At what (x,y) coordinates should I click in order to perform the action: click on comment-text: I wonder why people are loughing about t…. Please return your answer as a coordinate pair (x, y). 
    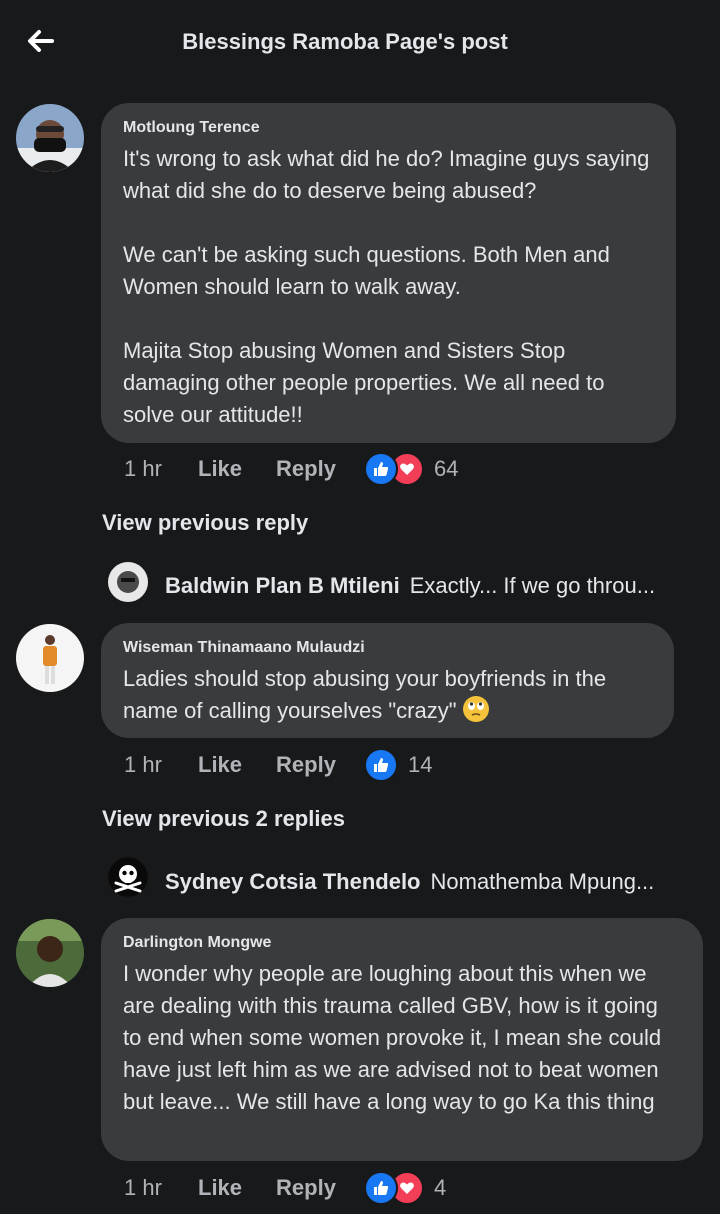
    Looking at the image, I should click on (395, 1037).